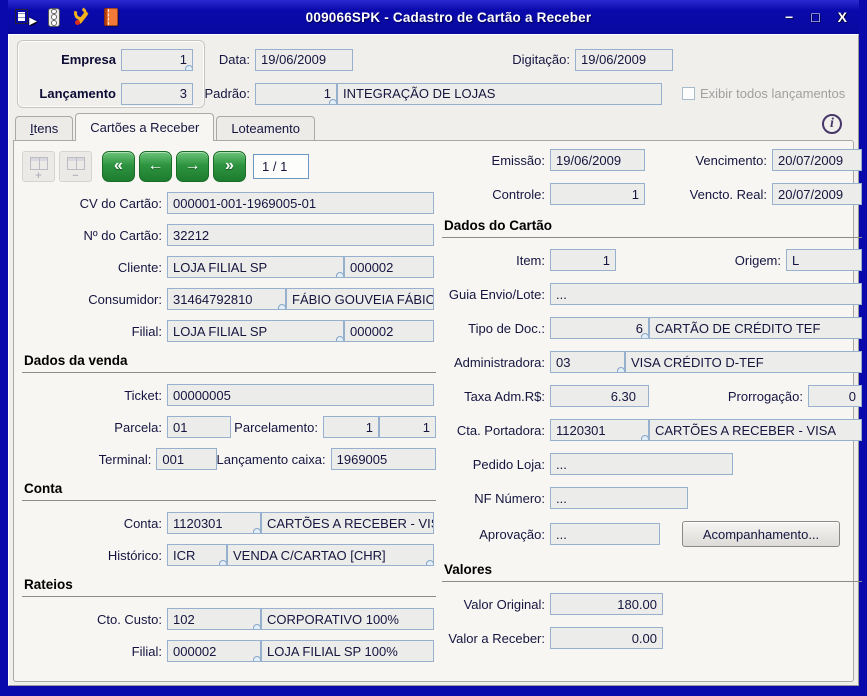 This screenshot has height=696, width=867. I want to click on minimize-button: −, so click(789, 17).